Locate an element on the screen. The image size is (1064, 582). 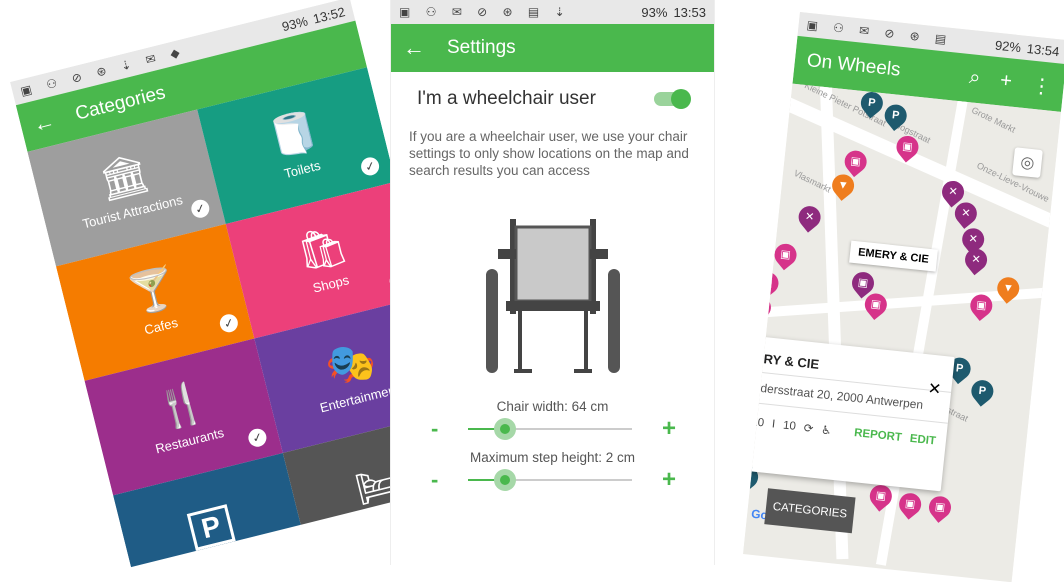
step-height-value: 10 is located at coordinates (789, 426).